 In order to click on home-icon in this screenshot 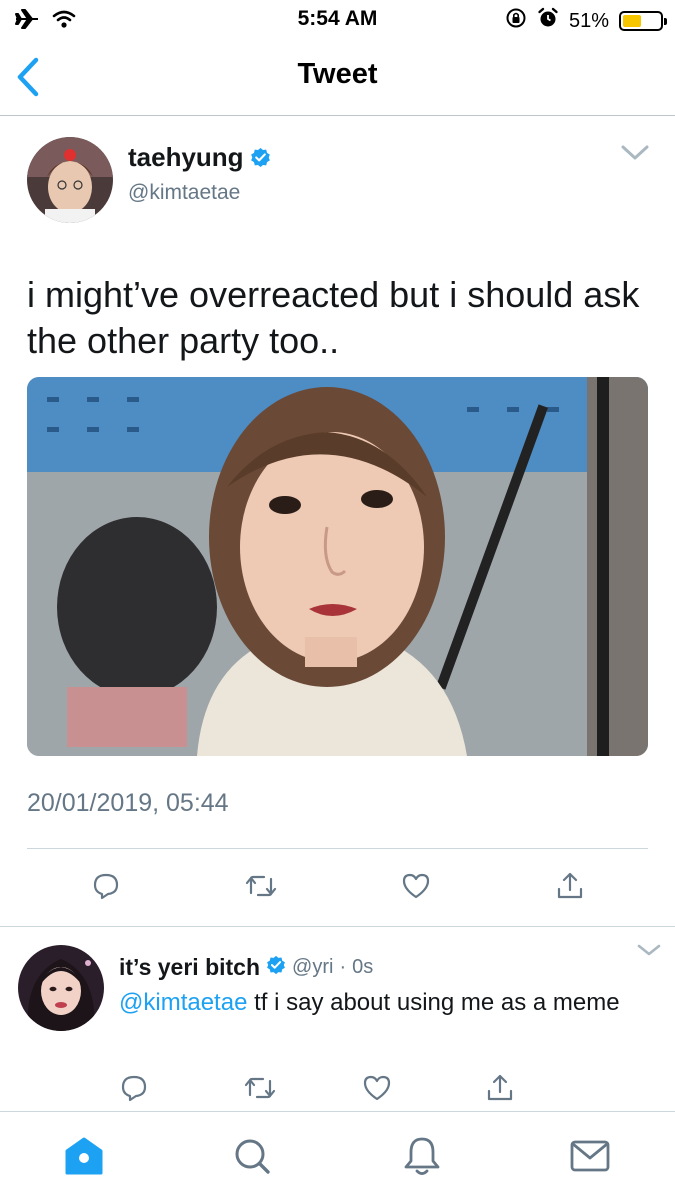, I will do `click(84, 1156)`.